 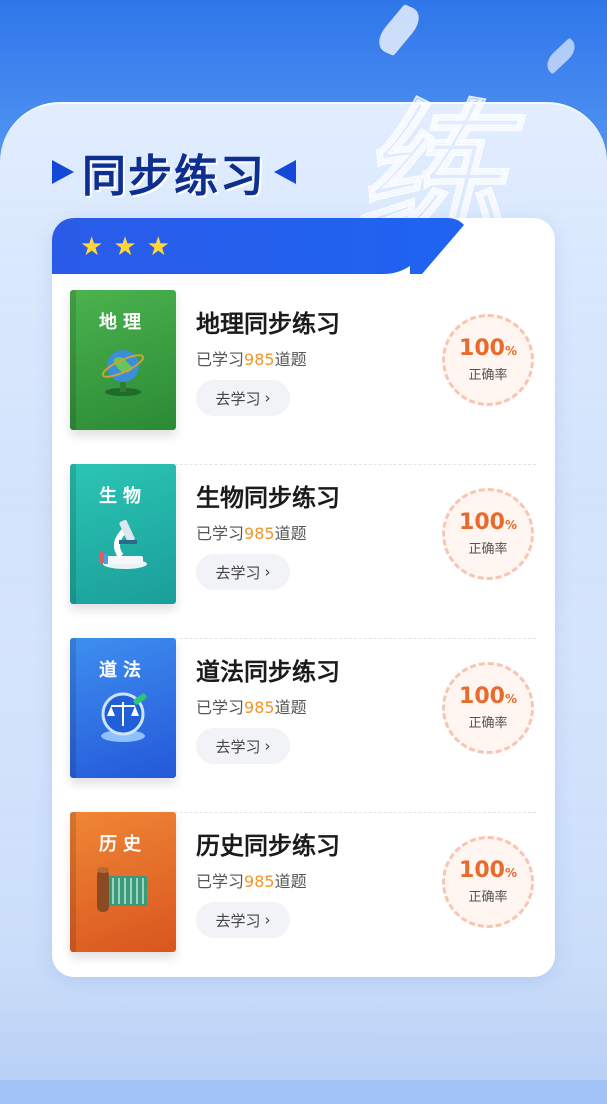 I want to click on list-item-biology: 生物 生物同步练习 已学习985道题 去学习 › 100% 正确率, so click(x=303, y=551).